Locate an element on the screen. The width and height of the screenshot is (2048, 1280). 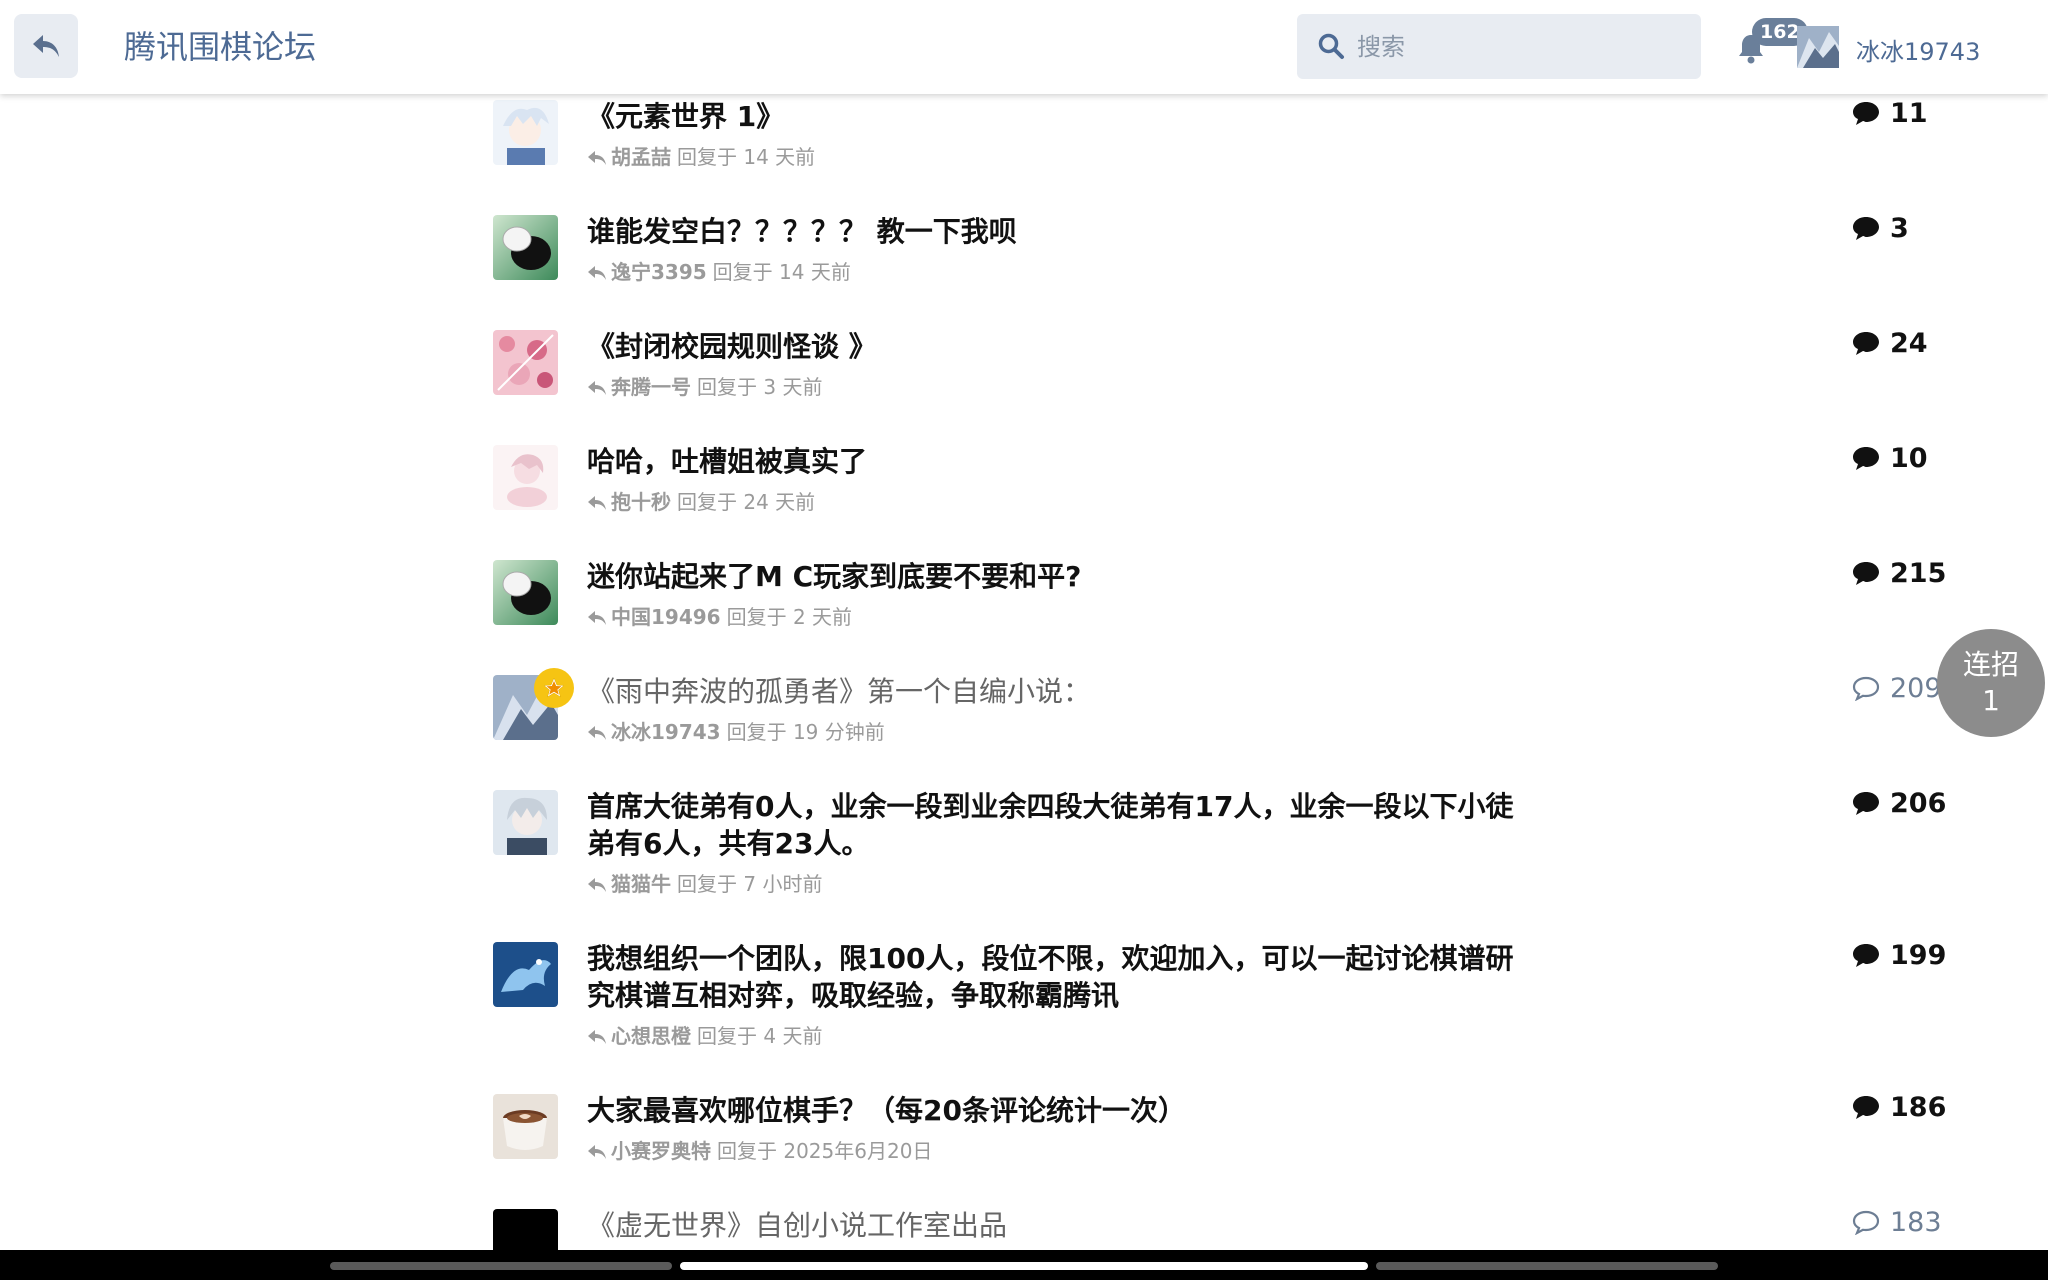
back-arrow-icon is located at coordinates (46, 46).